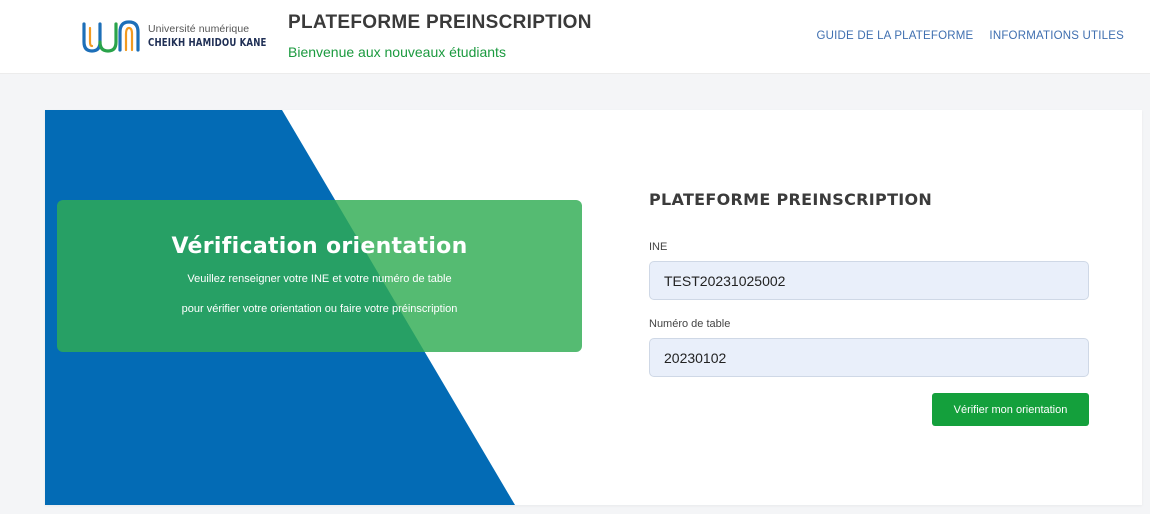 This screenshot has width=1150, height=514. What do you see at coordinates (690, 324) in the screenshot?
I see `table-number-label: Numéro de table` at bounding box center [690, 324].